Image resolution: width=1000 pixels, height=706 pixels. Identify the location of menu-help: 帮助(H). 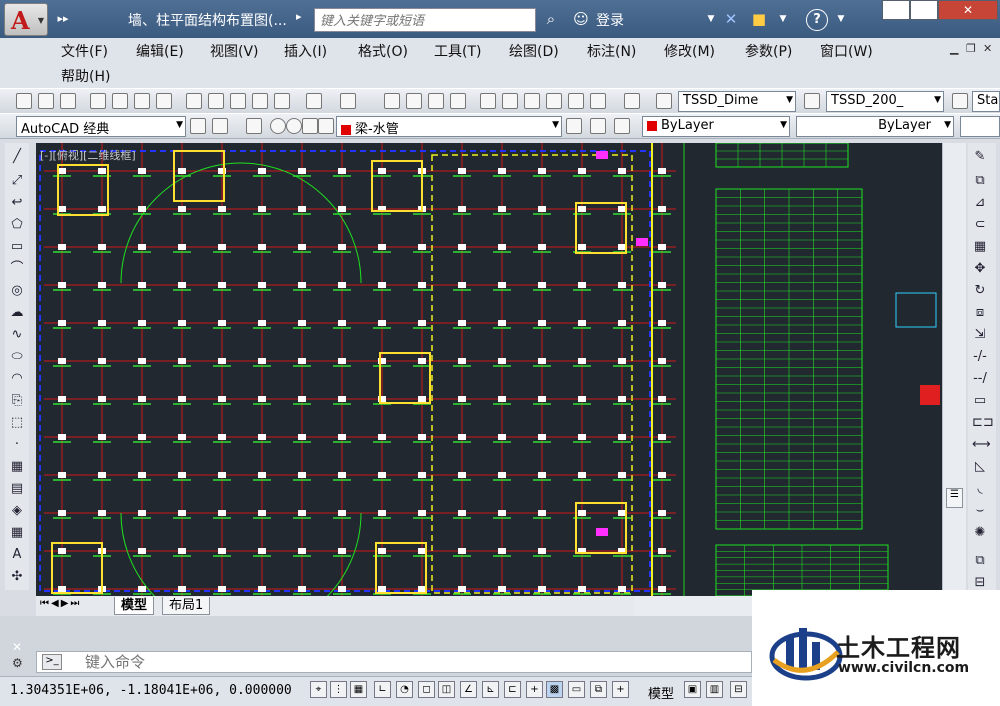
(85, 76).